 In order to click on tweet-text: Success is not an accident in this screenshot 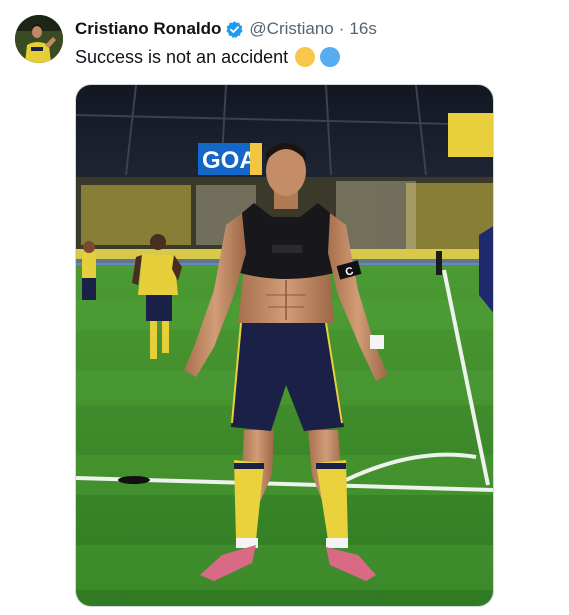, I will do `click(208, 57)`.